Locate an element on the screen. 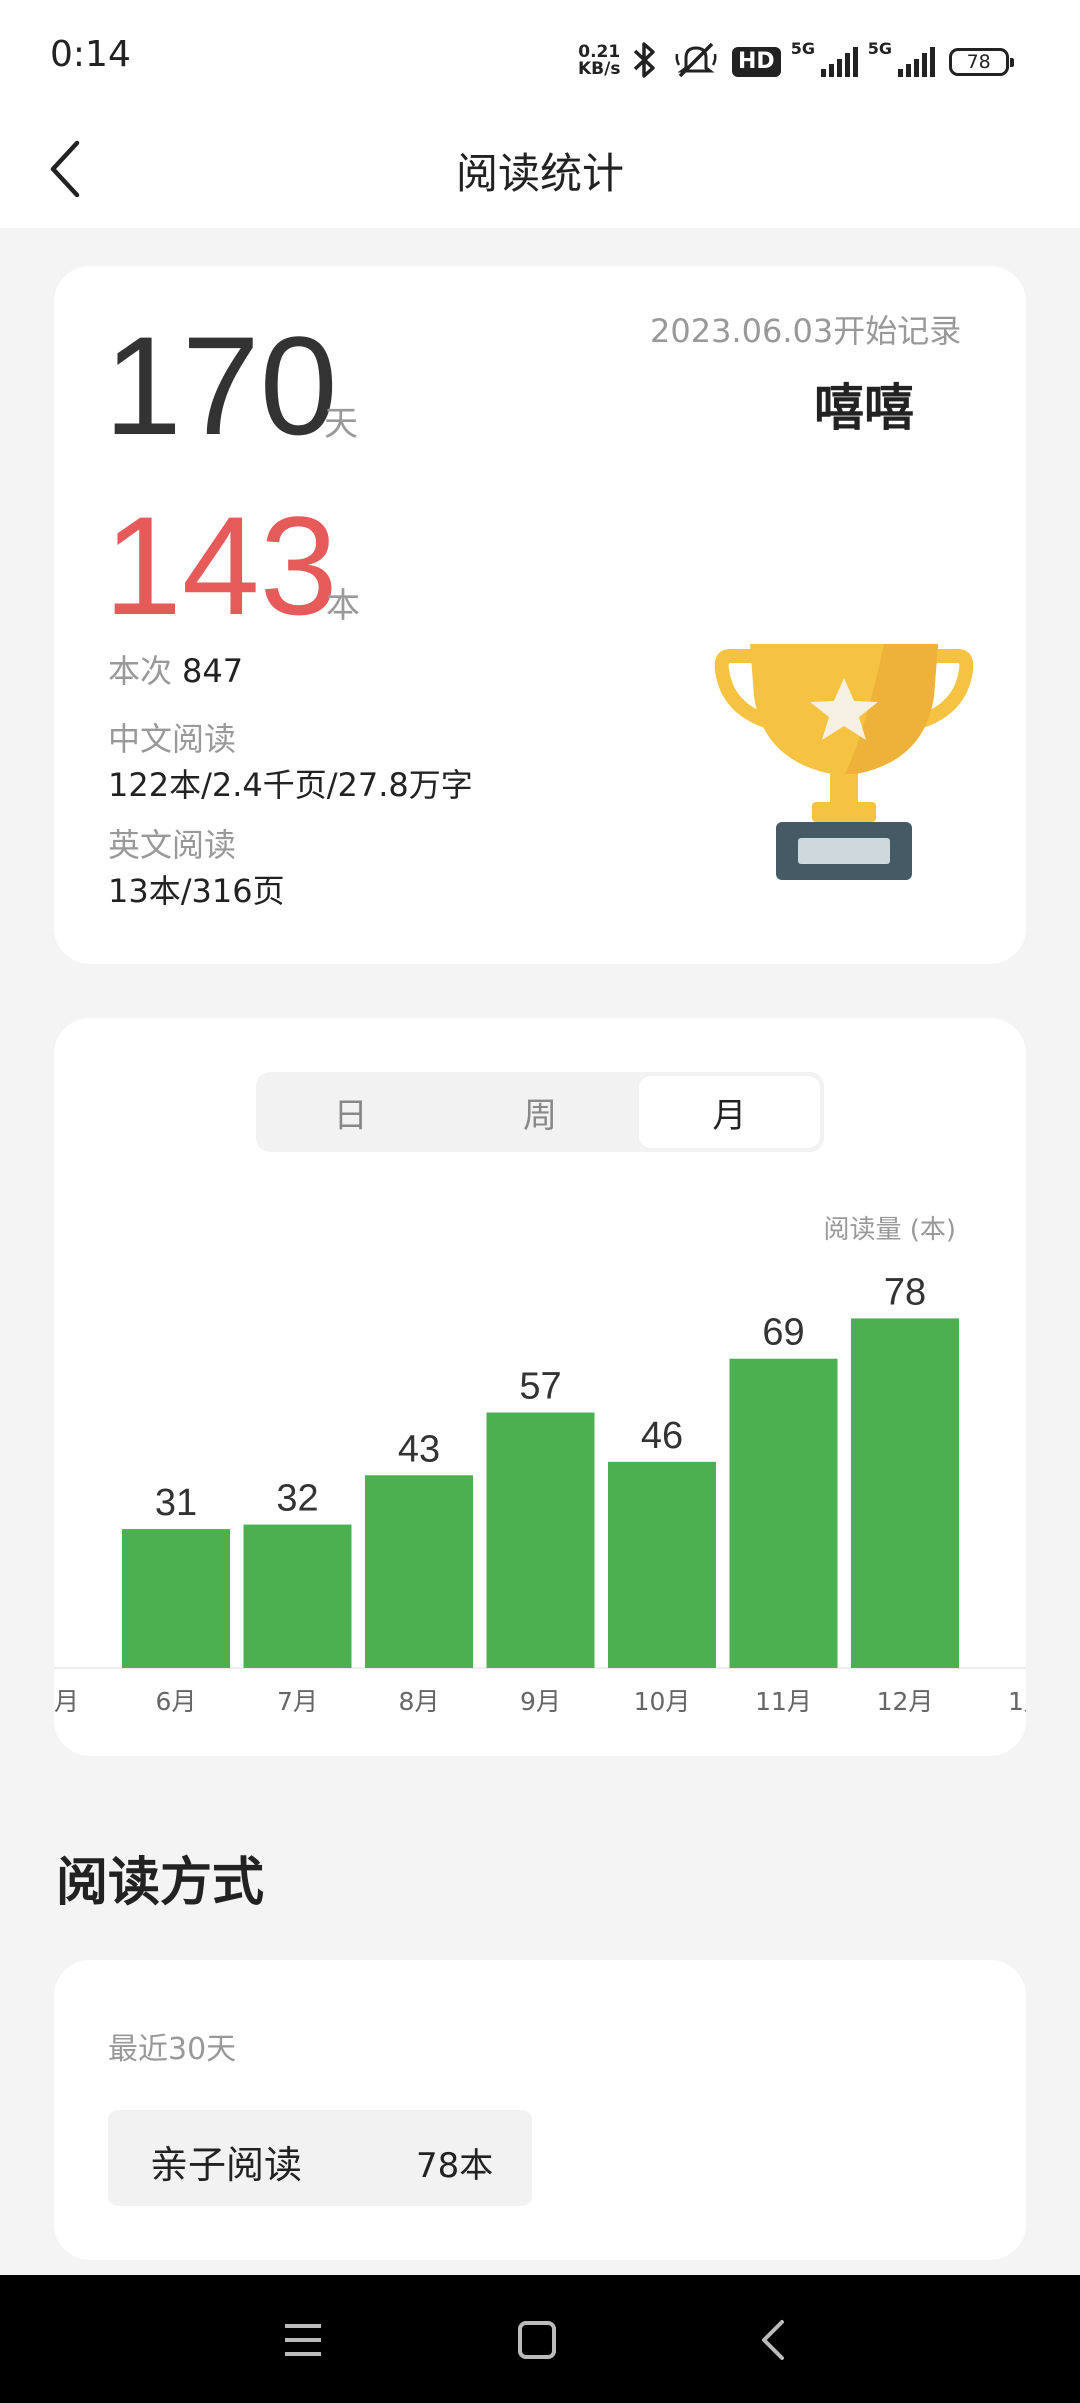  bar-9月 is located at coordinates (540, 1540).